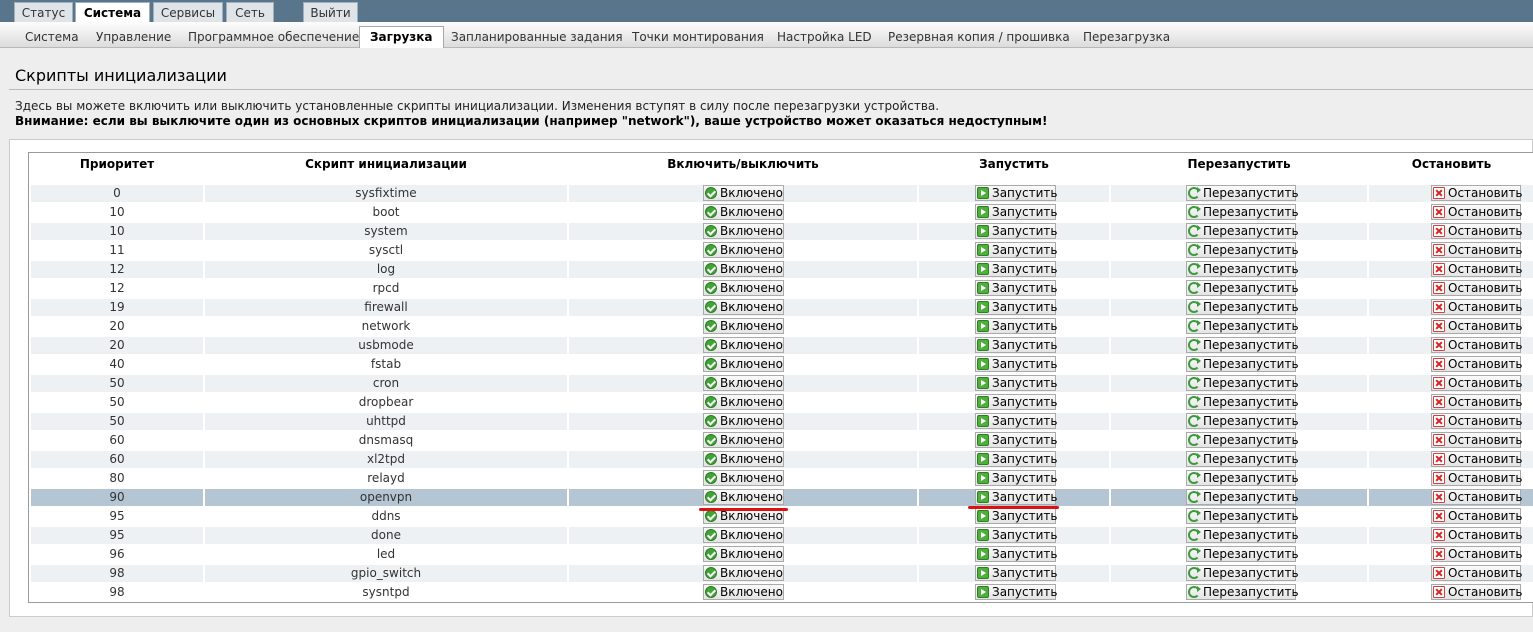  Describe the element at coordinates (979, 37) in the screenshot. I see `subtab-backup-flash: Резервная копия / прошивка` at that location.